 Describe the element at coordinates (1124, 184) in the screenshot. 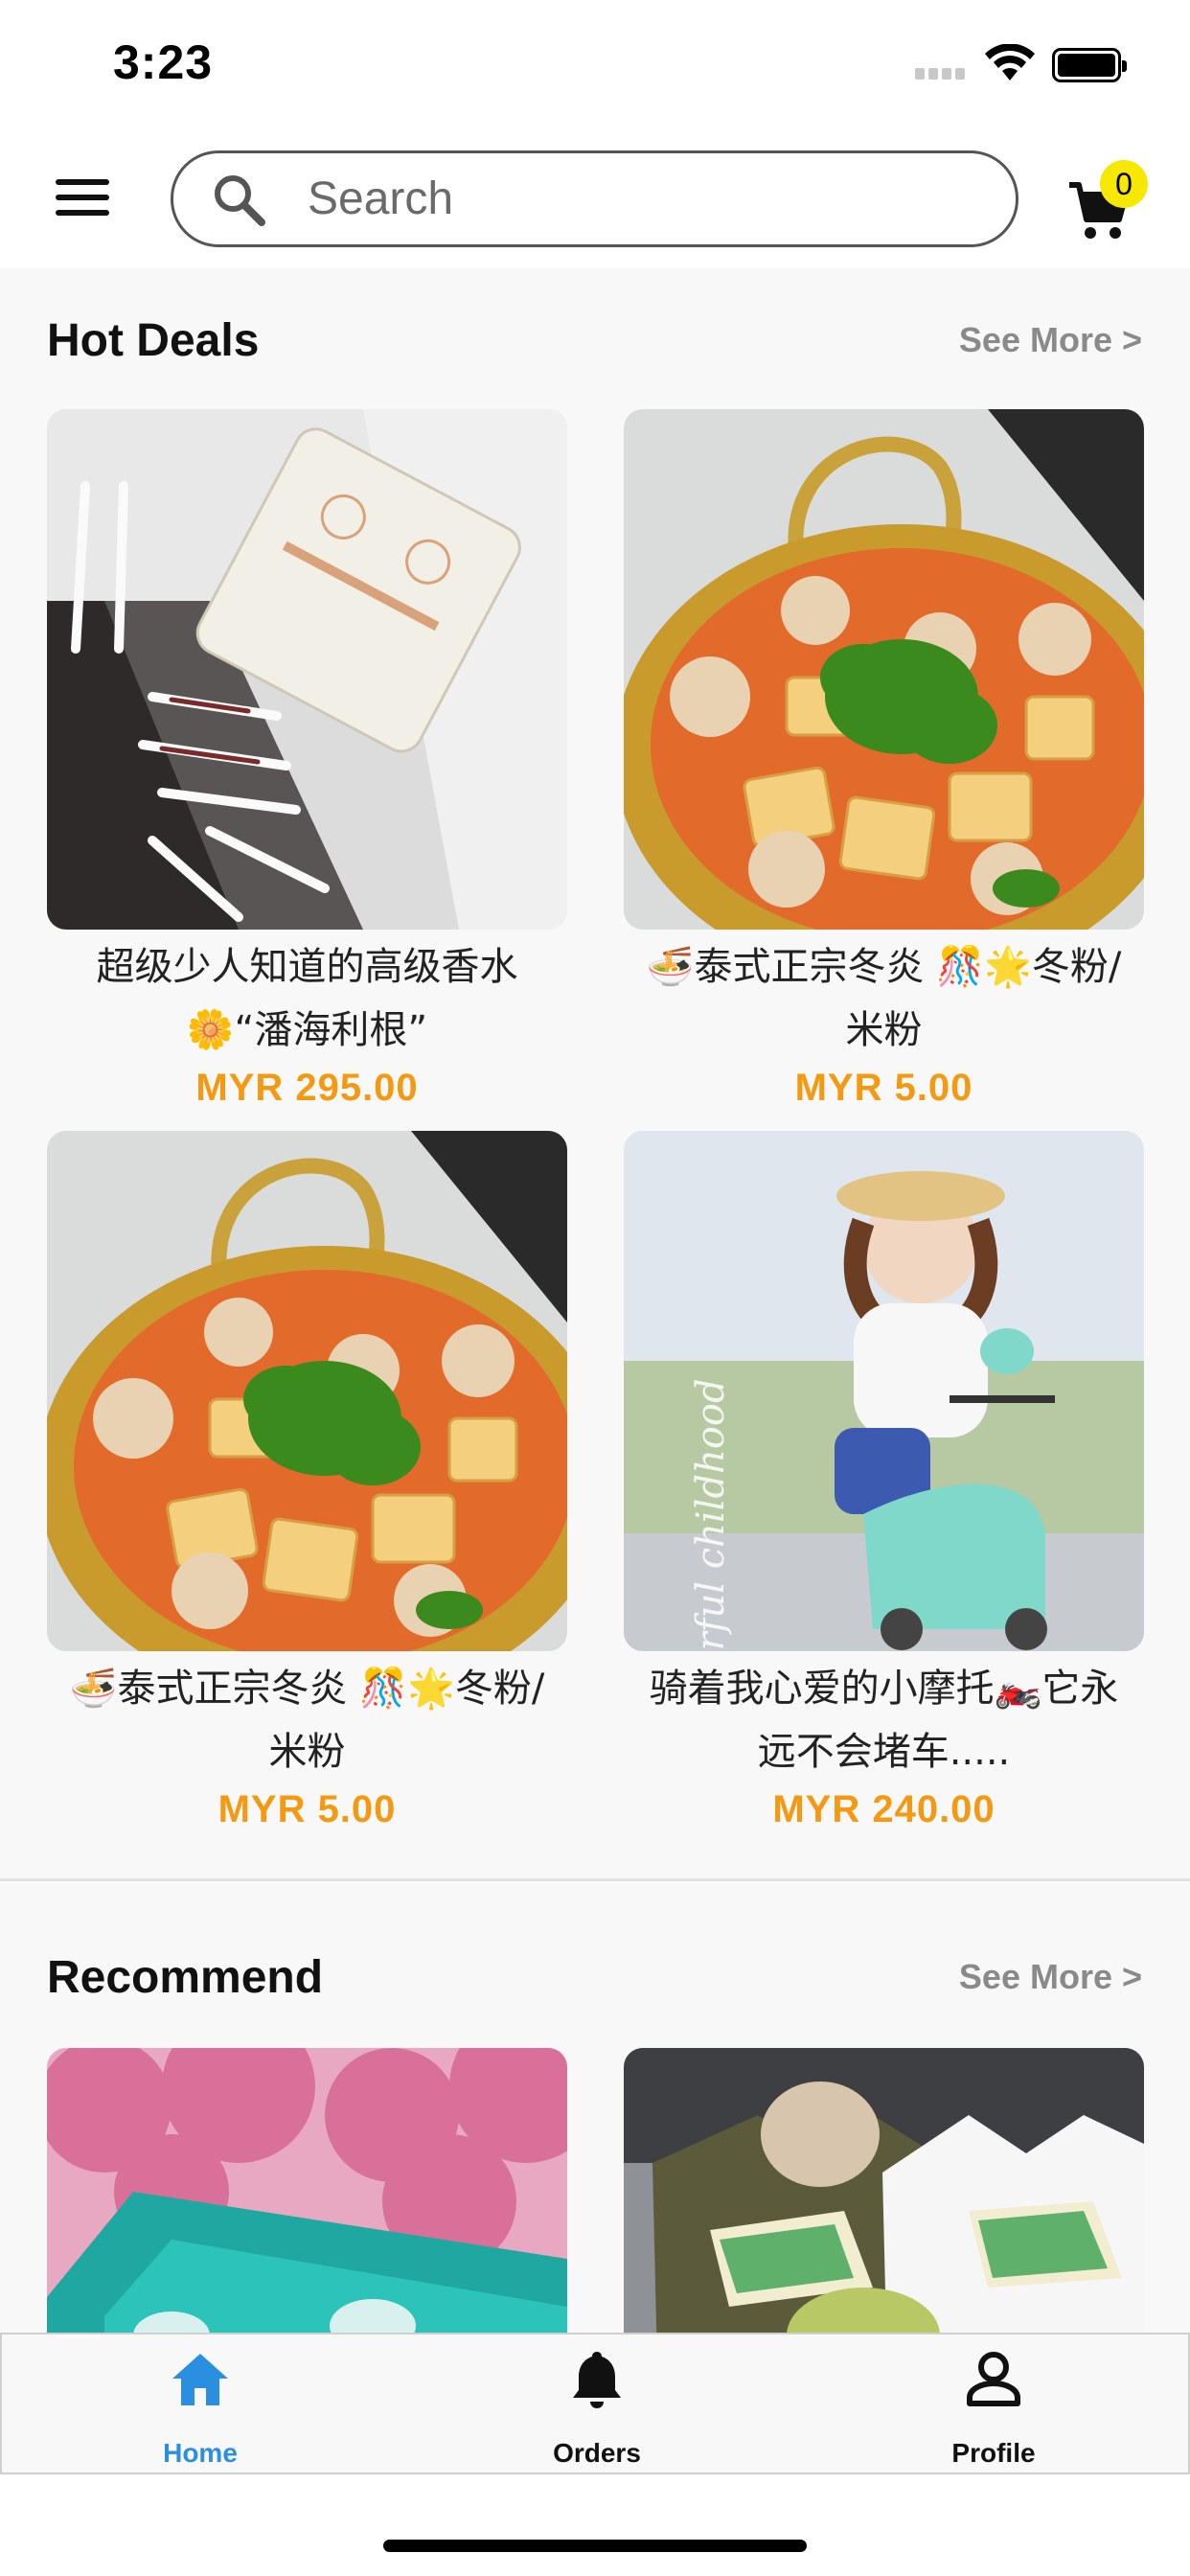

I see `cart-count-badge: 0` at that location.